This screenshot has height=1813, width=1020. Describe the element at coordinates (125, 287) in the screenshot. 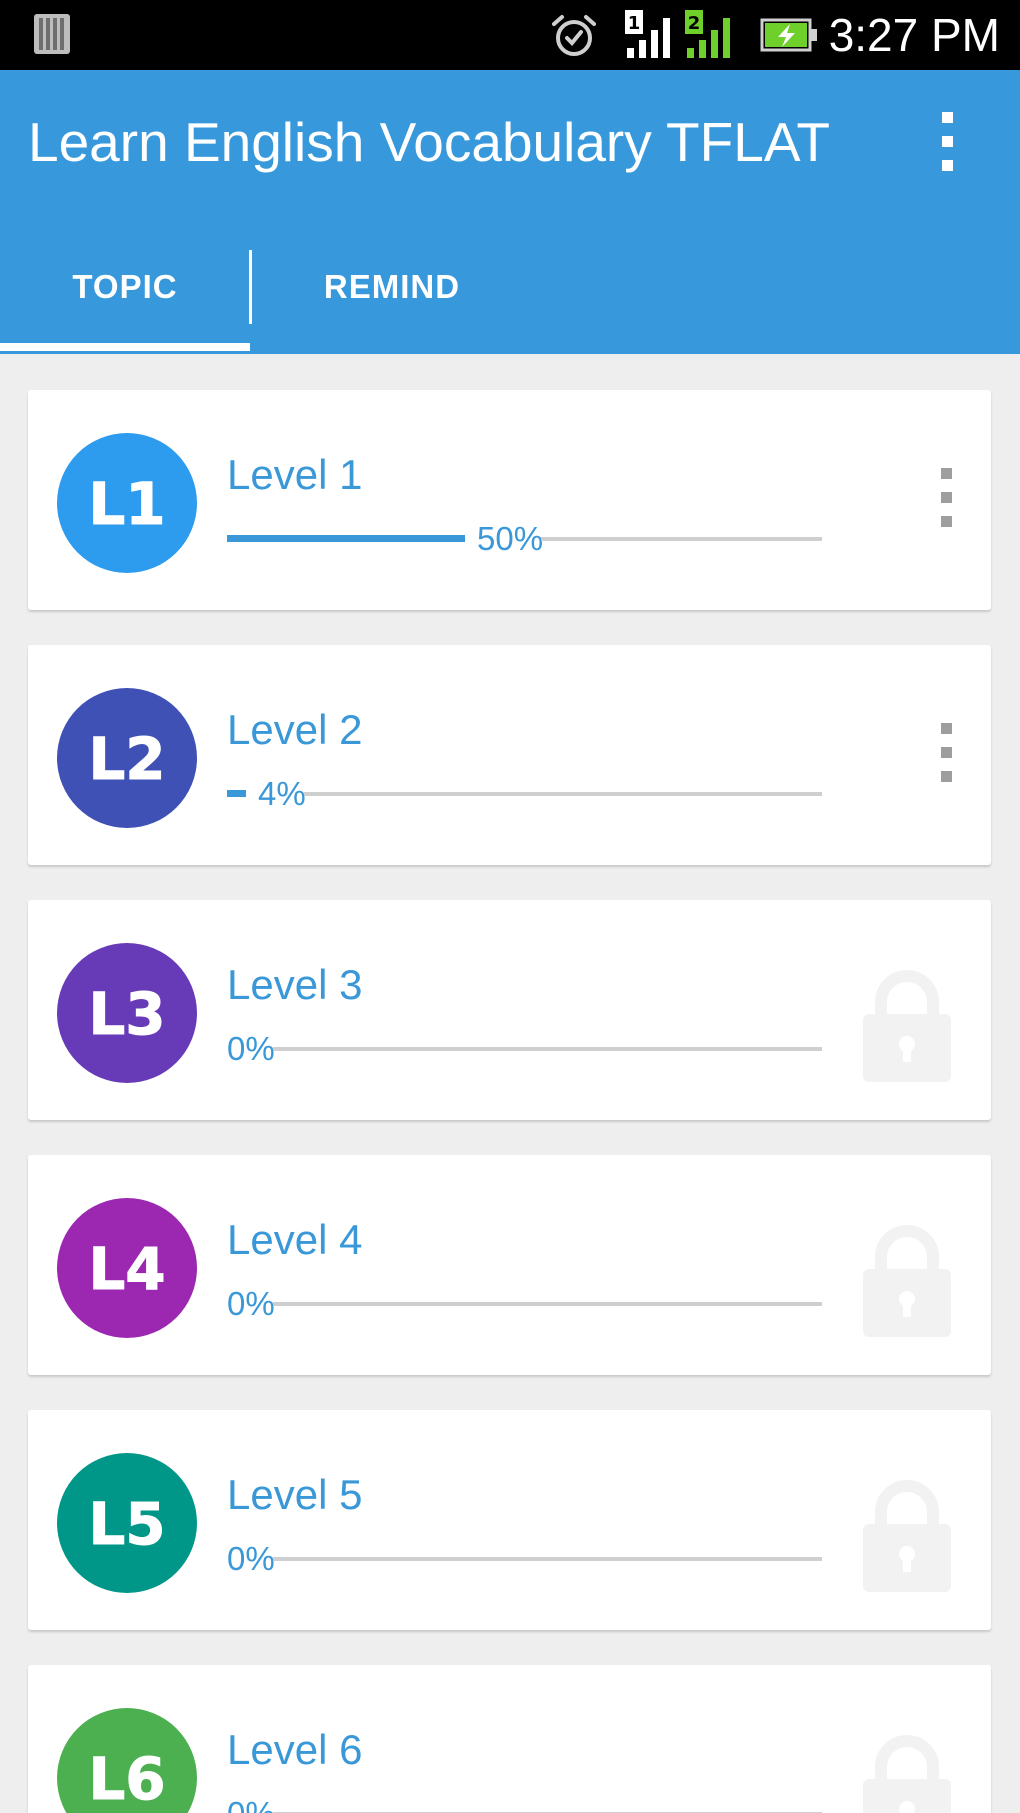

I see `tab-topic: TOPIC` at that location.